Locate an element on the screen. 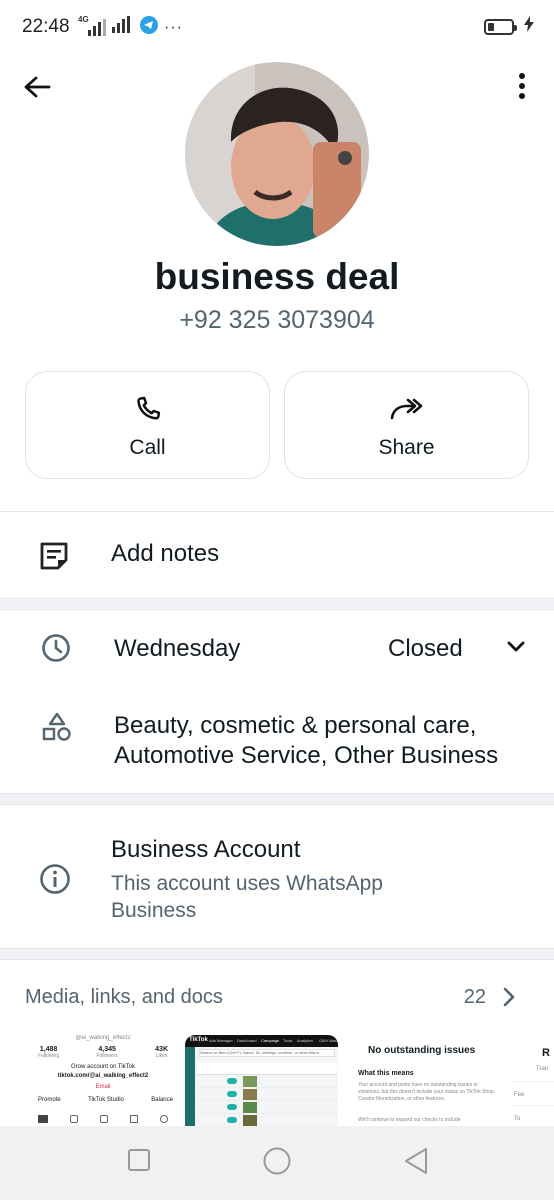  thumb-stat-label: Following is located at coordinates (49, 1056).